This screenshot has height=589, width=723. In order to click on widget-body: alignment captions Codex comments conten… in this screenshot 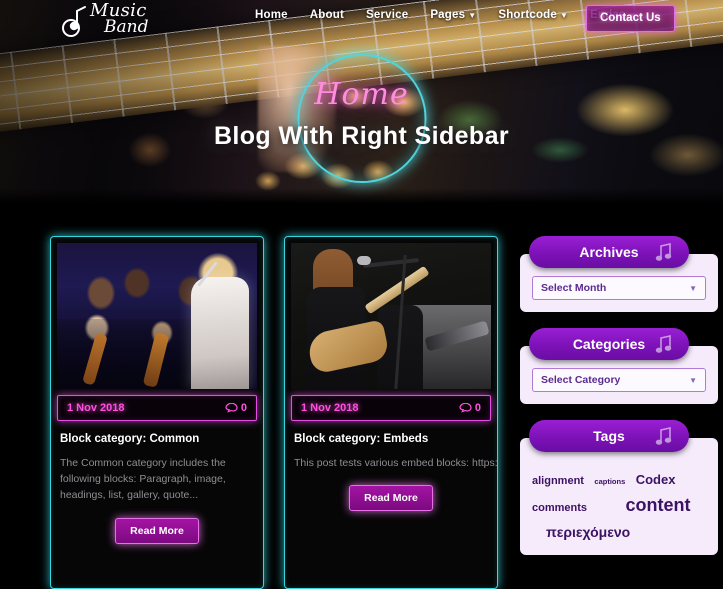, I will do `click(619, 496)`.